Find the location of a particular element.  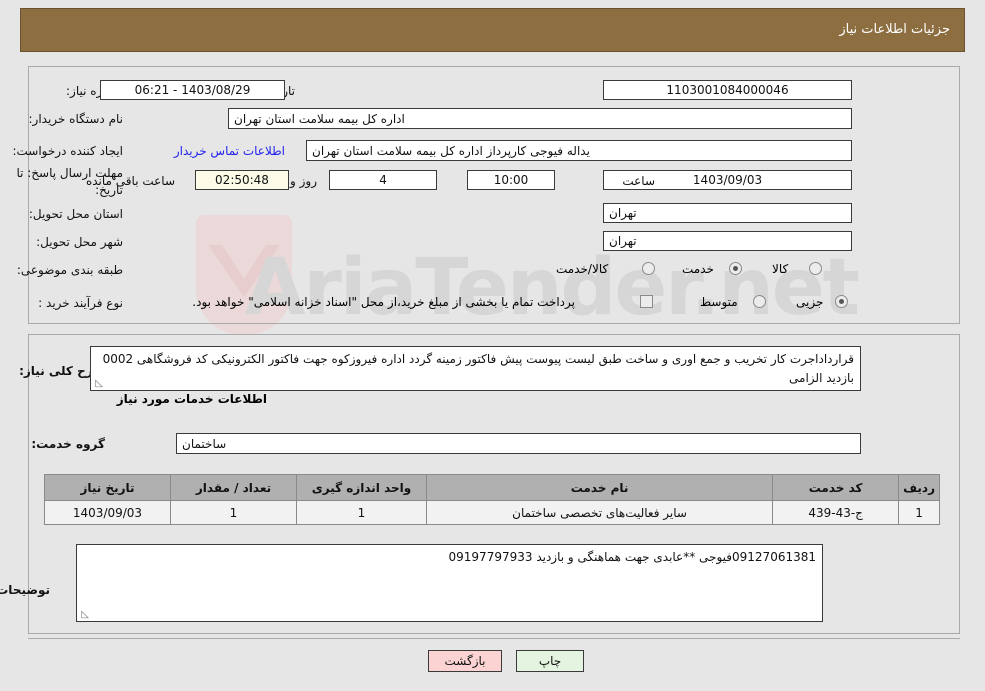

resize-grip-icon: ◺ is located at coordinates (98, 384).